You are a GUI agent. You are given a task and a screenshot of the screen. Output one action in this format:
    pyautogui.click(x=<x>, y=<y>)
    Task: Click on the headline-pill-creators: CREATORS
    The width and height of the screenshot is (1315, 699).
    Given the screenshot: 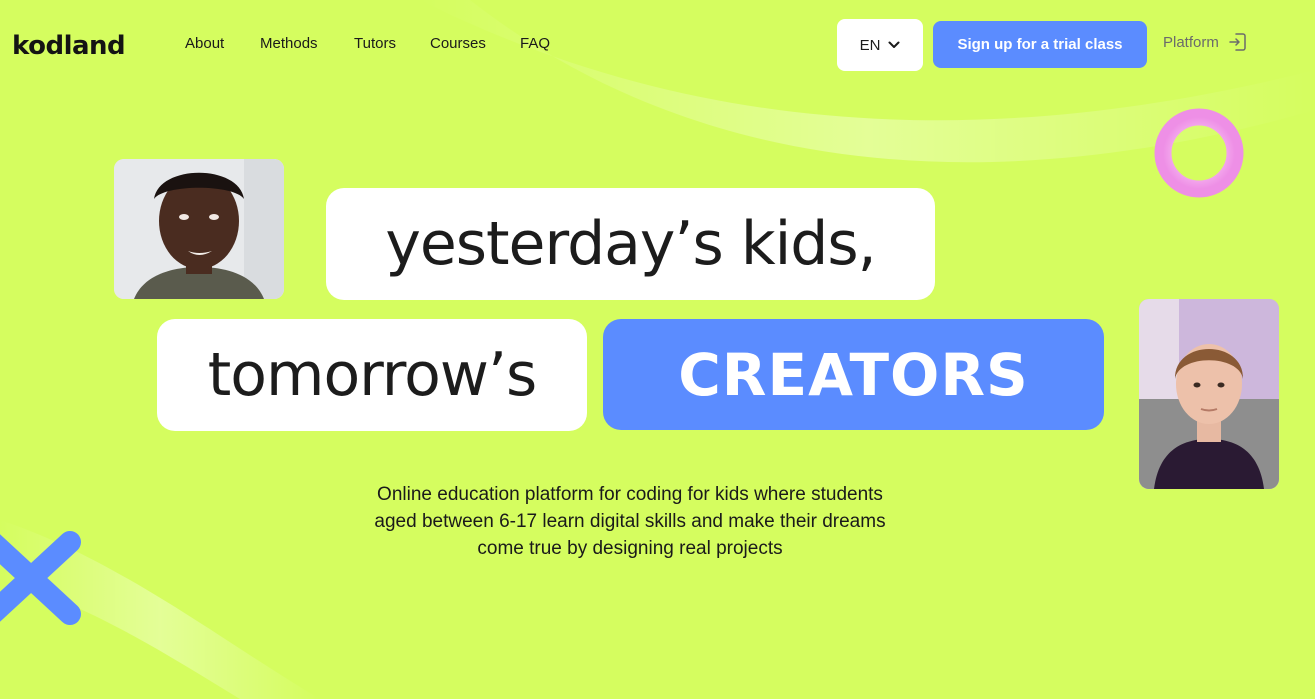 What is the action you would take?
    pyautogui.click(x=853, y=374)
    